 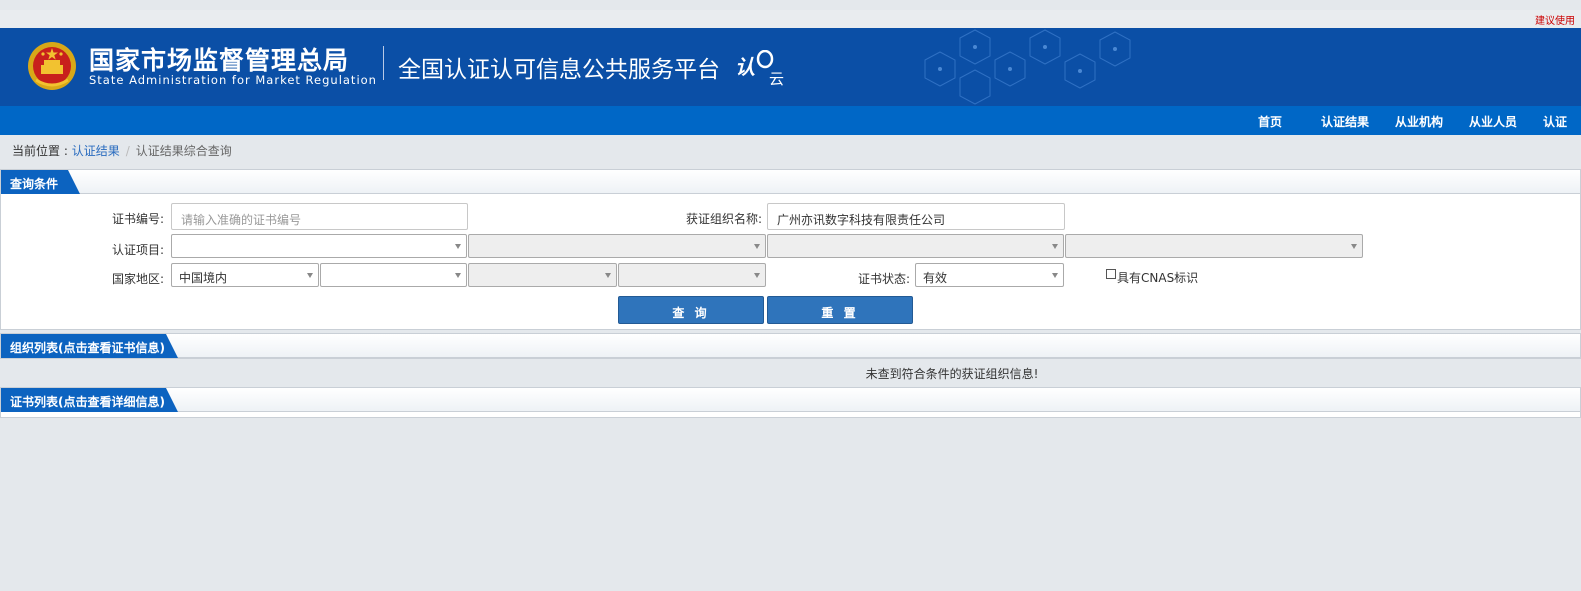 I want to click on breadcrumb: 当前位置 : 认证结果 / 认证结果综合查询, so click(x=122, y=150).